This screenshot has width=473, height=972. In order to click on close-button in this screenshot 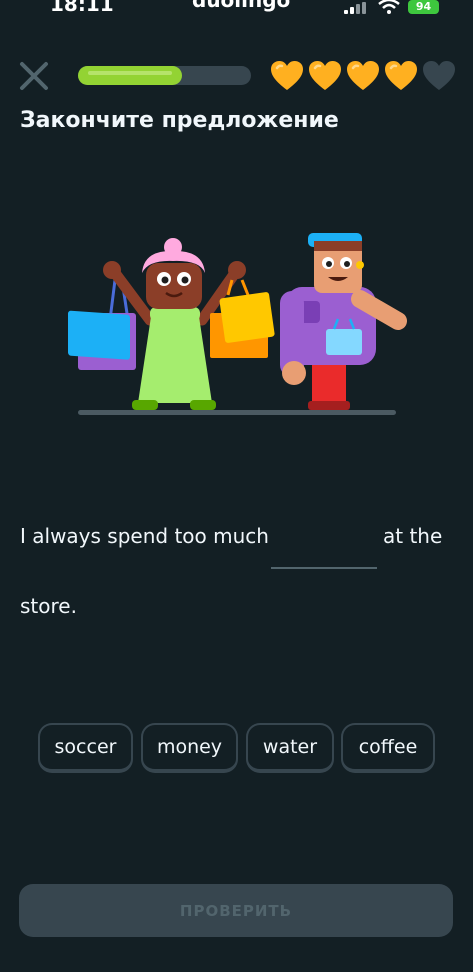, I will do `click(34, 76)`.